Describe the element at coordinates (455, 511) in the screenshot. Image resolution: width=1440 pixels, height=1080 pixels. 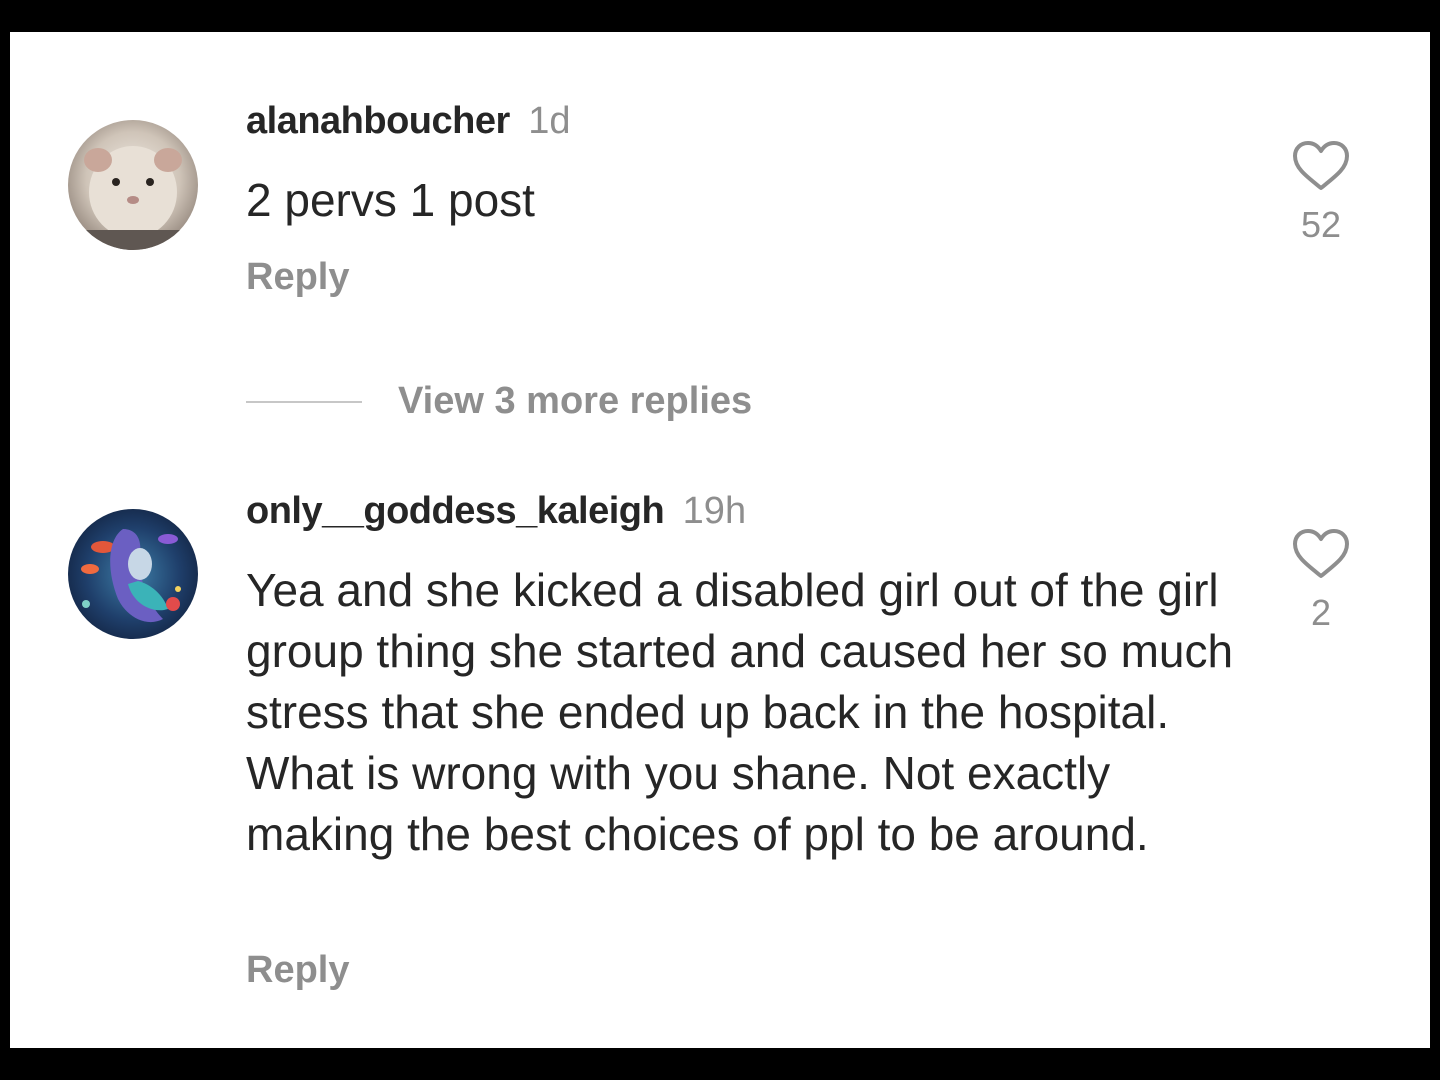
I see `username: only__goddess_kaleigh` at that location.